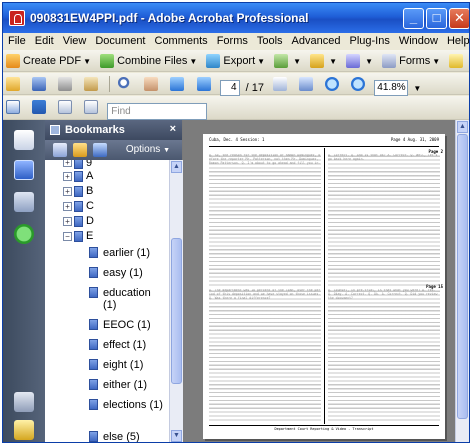 The width and height of the screenshot is (475, 445). What do you see at coordinates (181, 40) in the screenshot?
I see `menu-comments: Comments` at bounding box center [181, 40].